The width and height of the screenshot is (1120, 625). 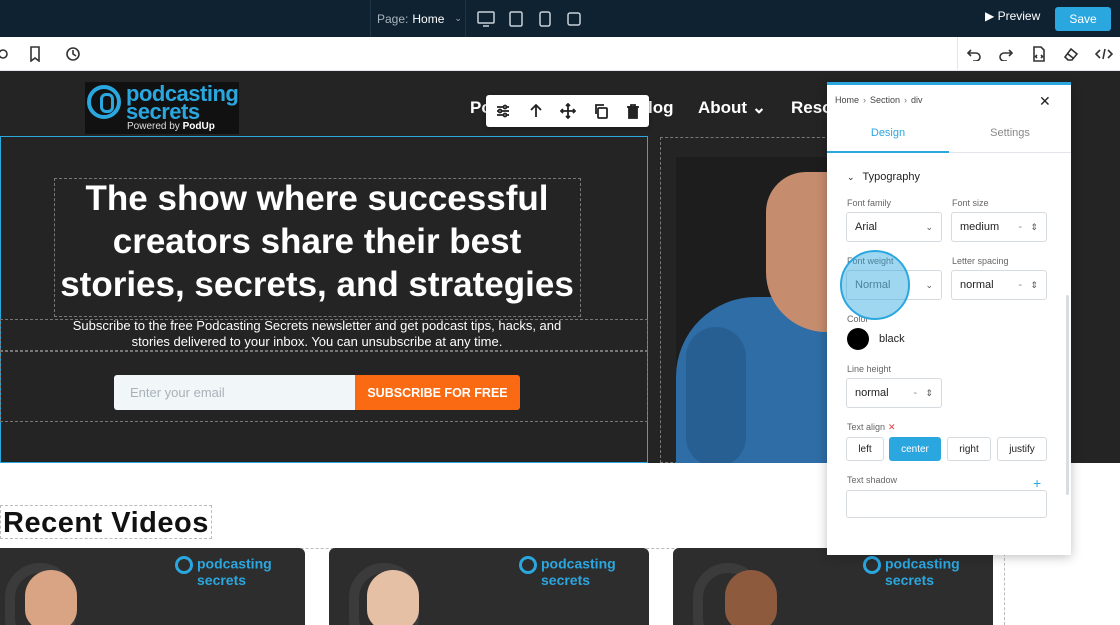 I want to click on line-height-input: normal - ⇕, so click(x=894, y=393).